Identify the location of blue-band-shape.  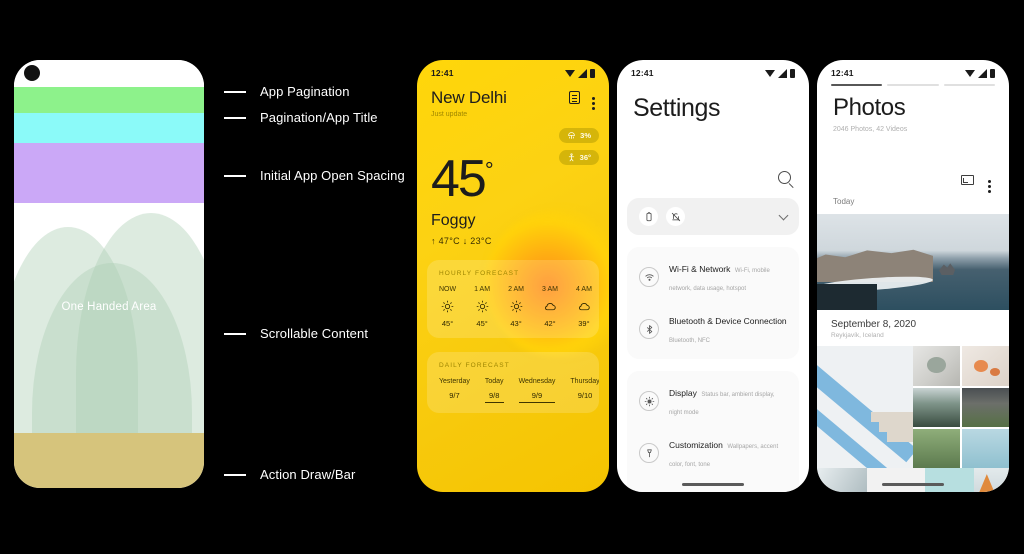
(865, 404).